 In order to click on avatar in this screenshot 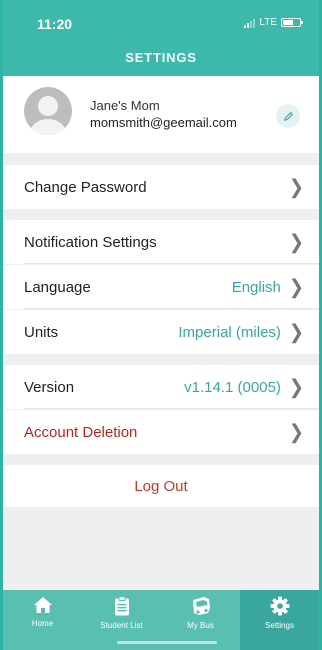, I will do `click(48, 111)`.